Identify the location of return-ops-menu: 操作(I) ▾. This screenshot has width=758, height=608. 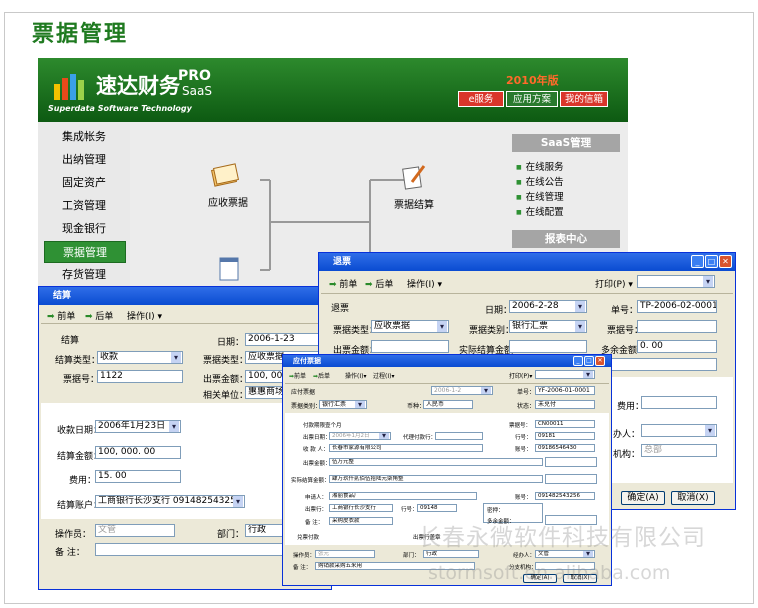
(424, 283).